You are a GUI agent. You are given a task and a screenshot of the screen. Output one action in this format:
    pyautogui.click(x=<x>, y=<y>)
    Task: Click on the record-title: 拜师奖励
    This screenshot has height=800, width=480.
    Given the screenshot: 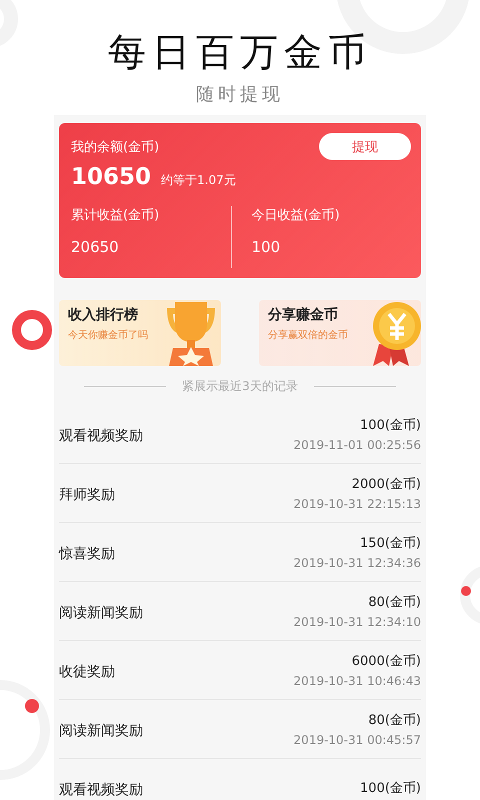 What is the action you would take?
    pyautogui.click(x=87, y=495)
    